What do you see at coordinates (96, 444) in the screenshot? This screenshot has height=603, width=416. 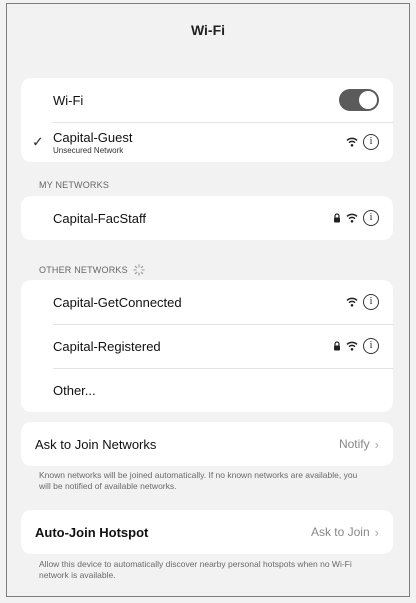 I see `ask-to-join-label: Ask to Join Networks` at bounding box center [96, 444].